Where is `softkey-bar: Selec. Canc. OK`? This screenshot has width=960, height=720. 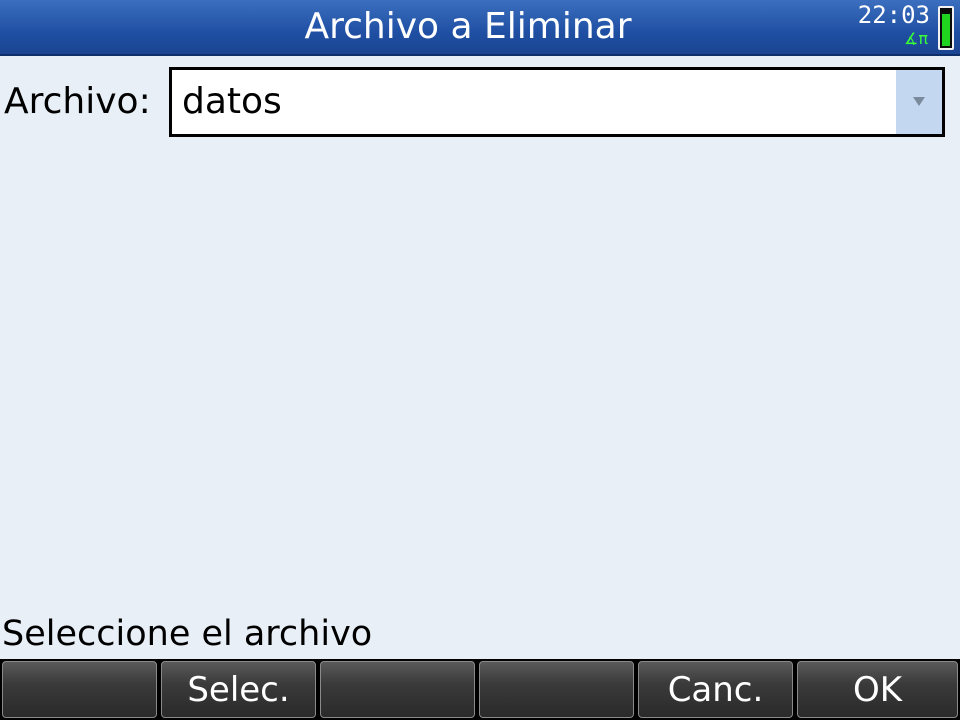 softkey-bar: Selec. Canc. OK is located at coordinates (480, 689).